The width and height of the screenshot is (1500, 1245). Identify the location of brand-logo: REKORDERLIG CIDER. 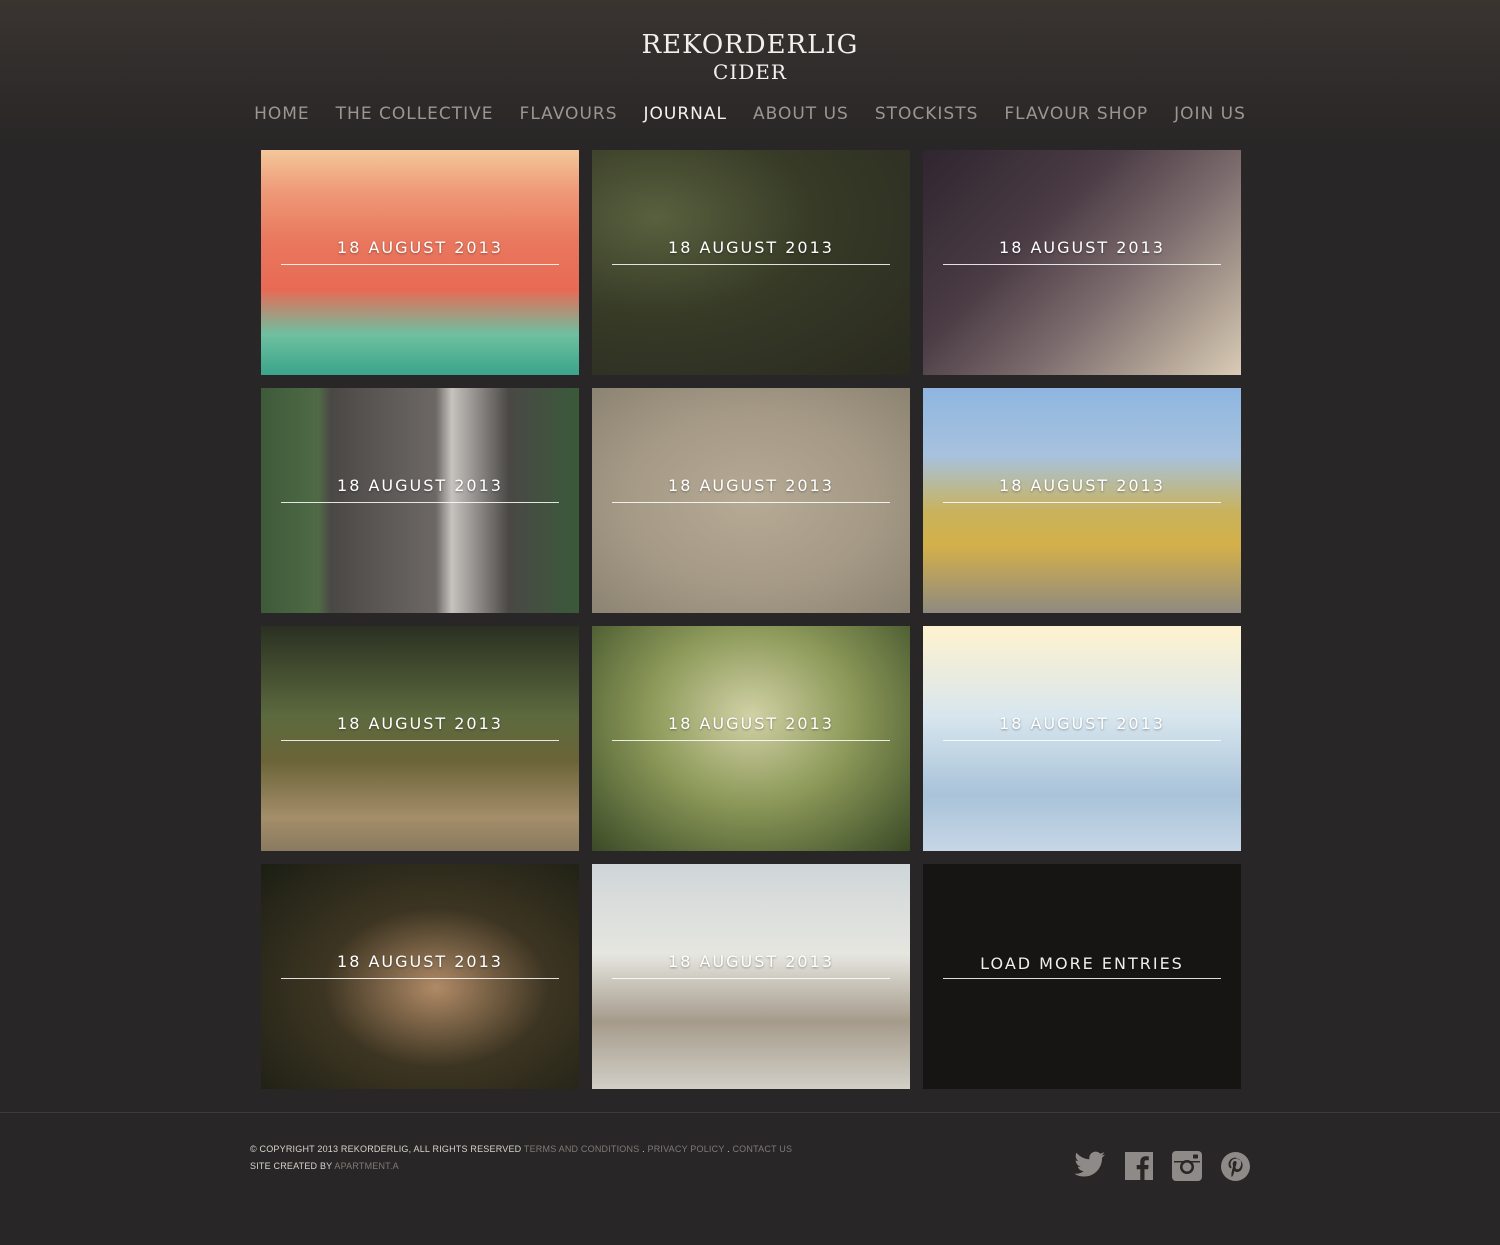
(750, 57).